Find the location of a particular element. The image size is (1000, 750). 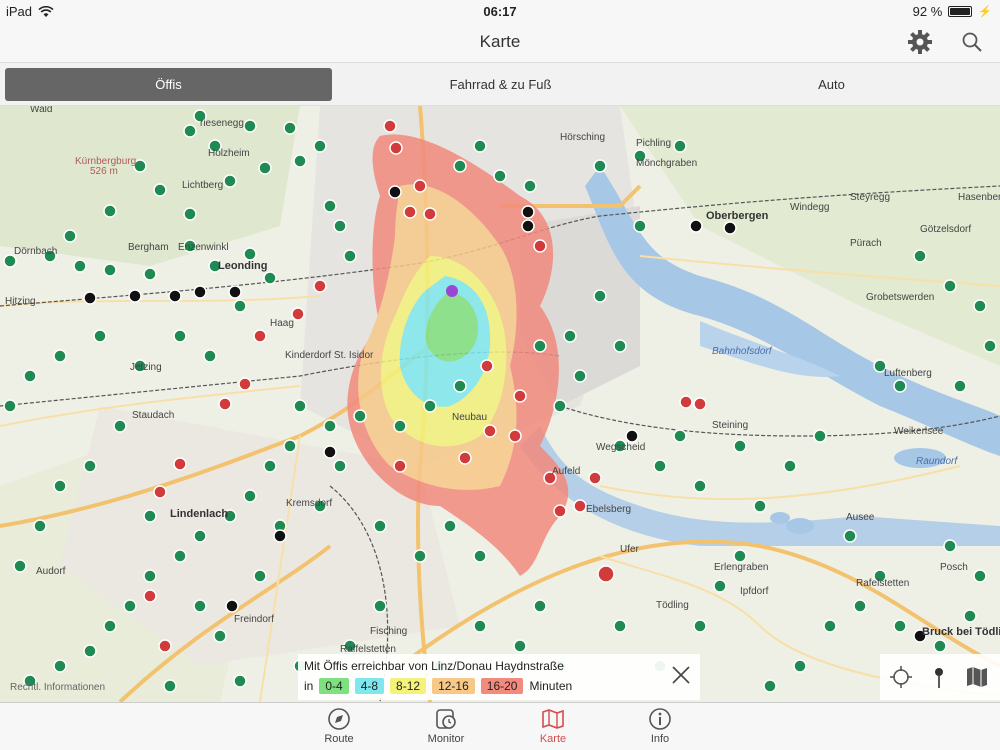

place-label: Pichling is located at coordinates (654, 143).